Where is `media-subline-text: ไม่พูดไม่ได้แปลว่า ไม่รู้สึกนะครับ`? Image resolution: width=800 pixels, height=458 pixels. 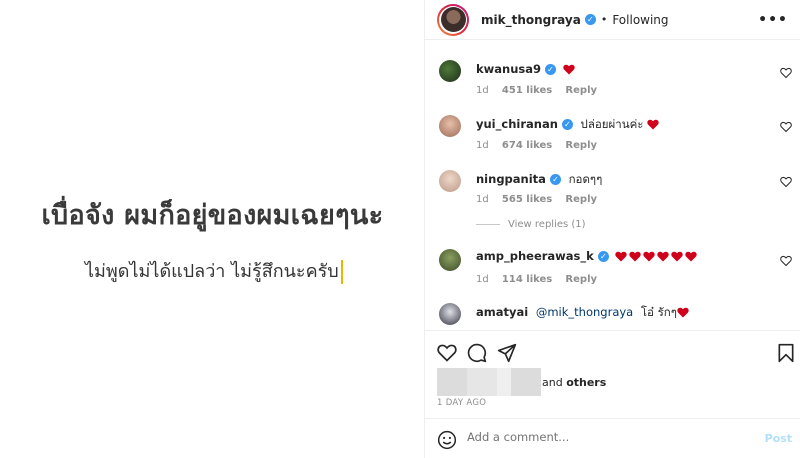 media-subline-text: ไม่พูดไม่ได้แปลว่า ไม่รู้สึกนะครับ is located at coordinates (212, 271).